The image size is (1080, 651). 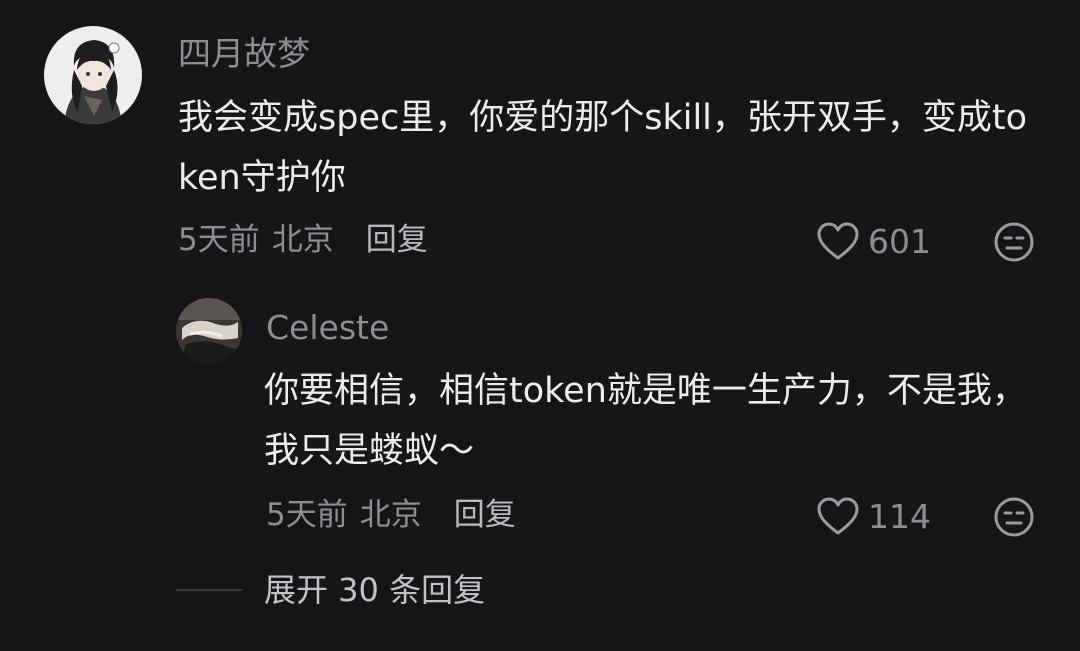 What do you see at coordinates (603, 148) in the screenshot?
I see `comment-text: 我会变成spec里，你爱的那个skill，张开双手，变成token守护你` at bounding box center [603, 148].